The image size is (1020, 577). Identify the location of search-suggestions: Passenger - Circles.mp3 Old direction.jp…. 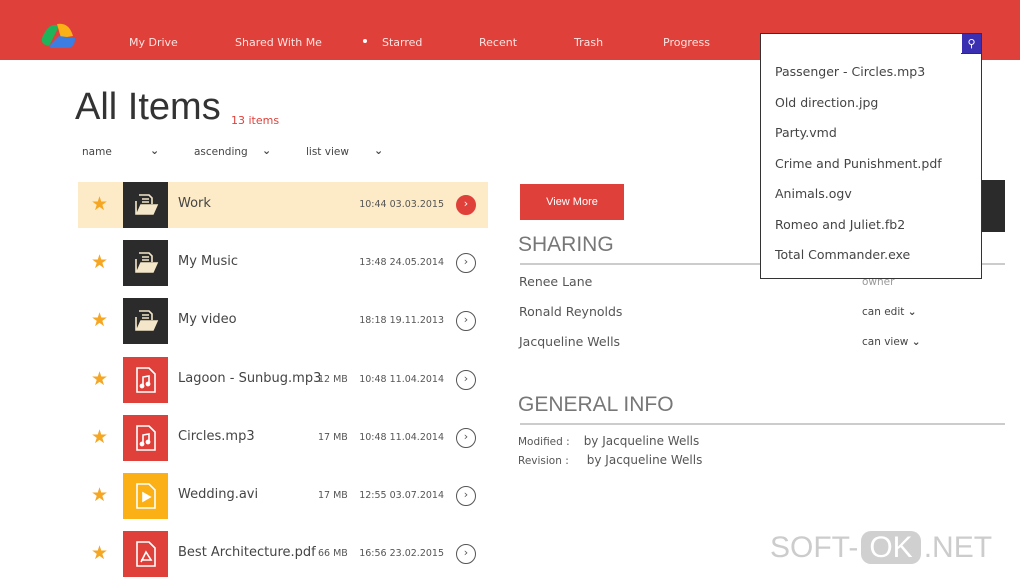
(871, 166).